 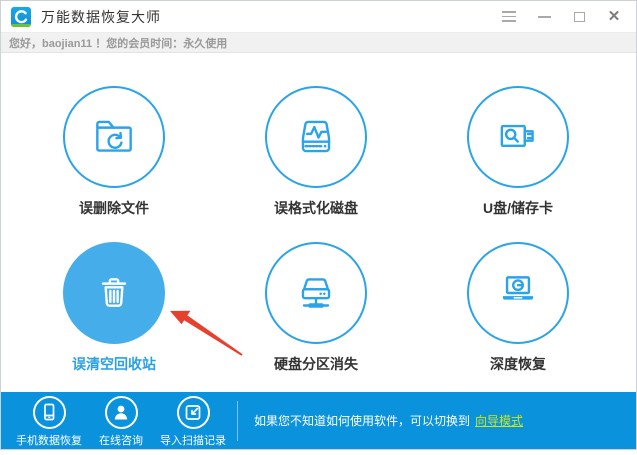 I want to click on feature-formatted-disk: 误格式化磁盘, so click(x=316, y=152).